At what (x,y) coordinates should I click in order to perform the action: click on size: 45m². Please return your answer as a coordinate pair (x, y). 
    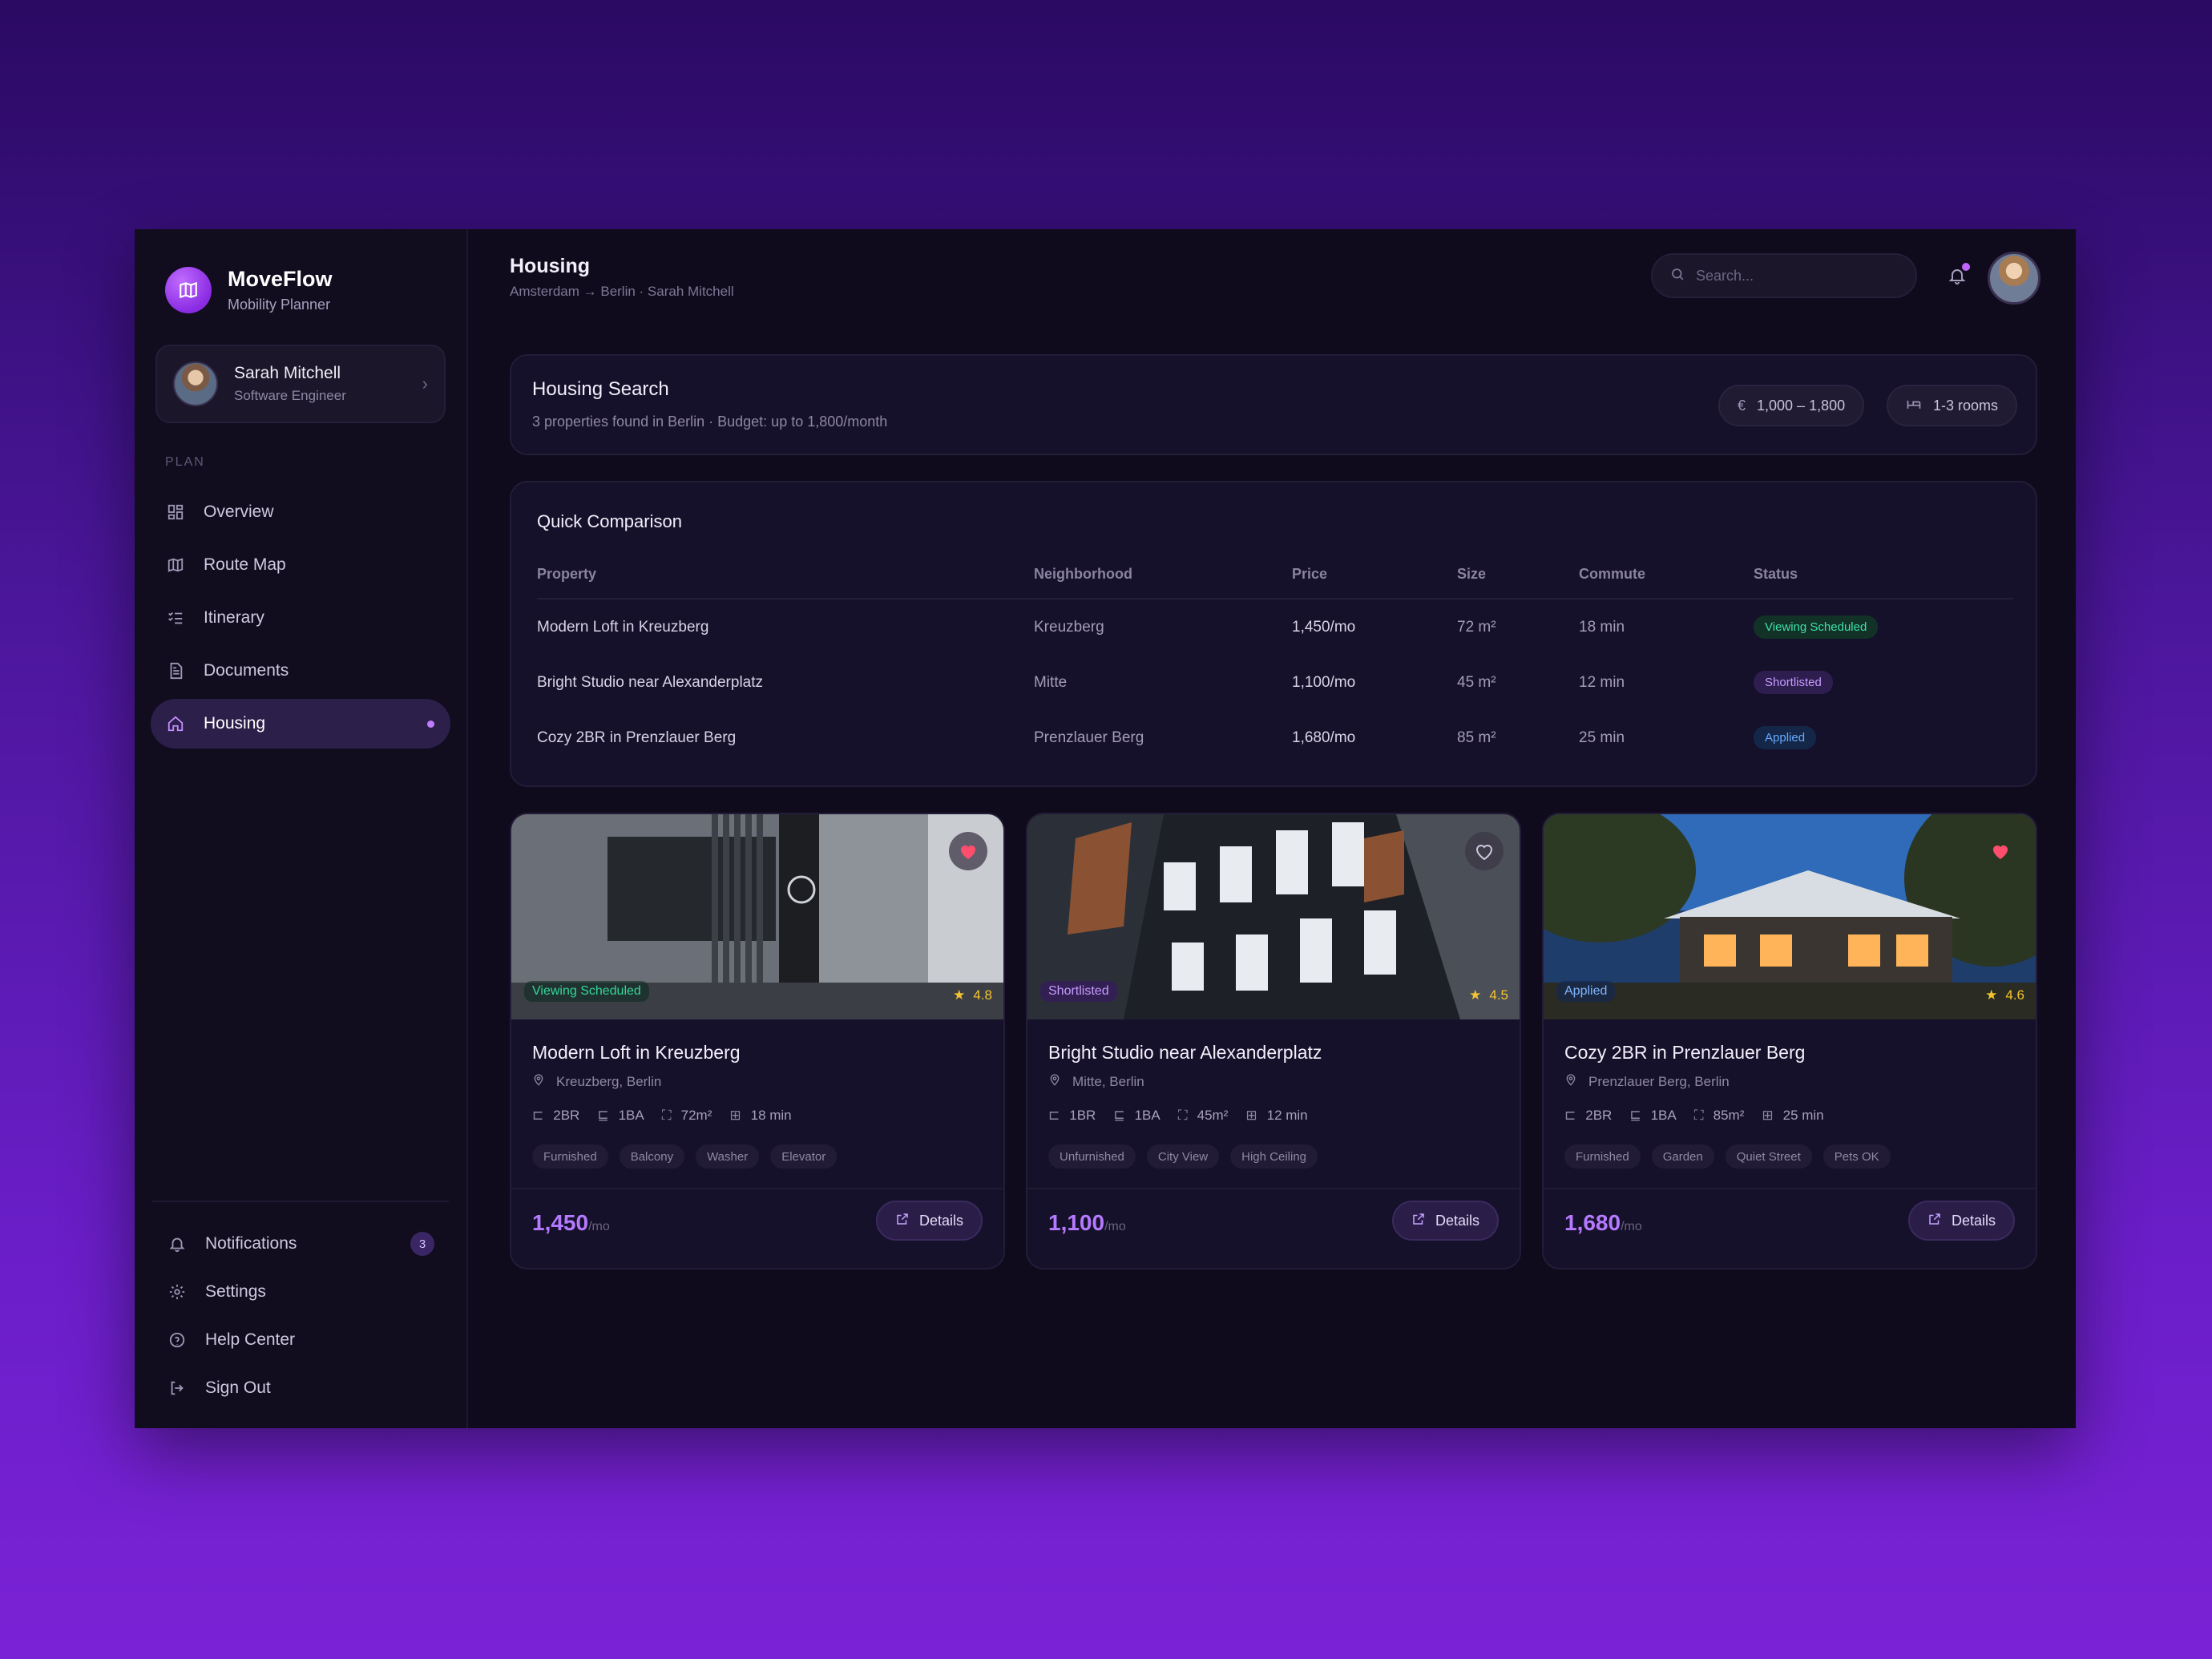
    Looking at the image, I should click on (1213, 1115).